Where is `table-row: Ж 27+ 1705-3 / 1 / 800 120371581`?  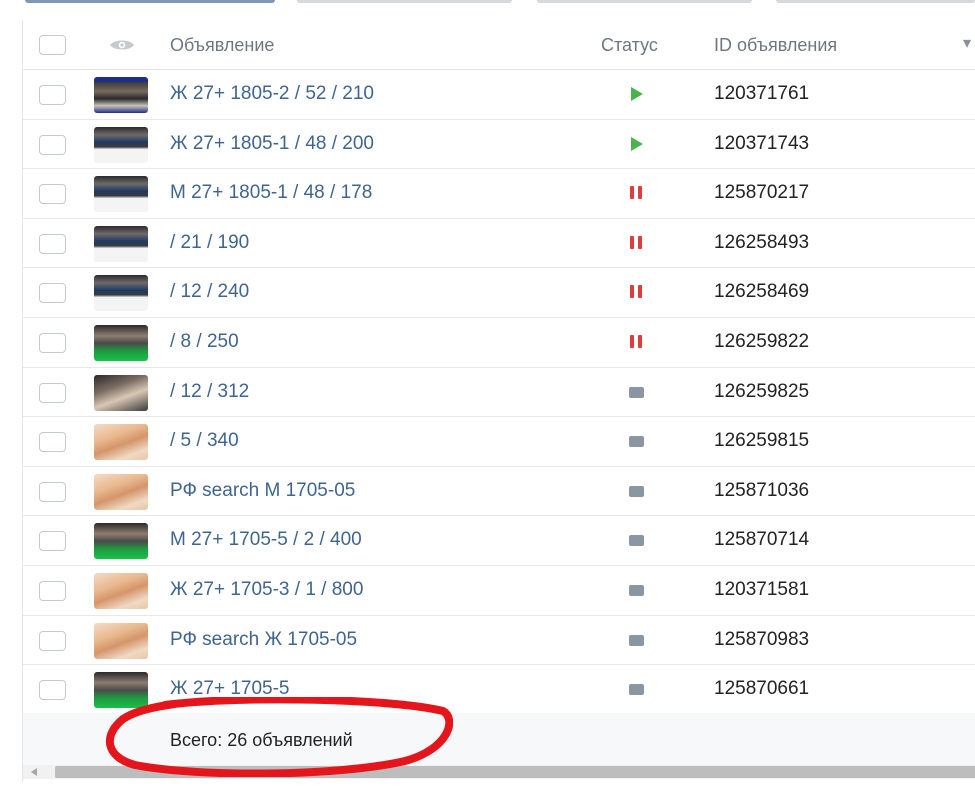 table-row: Ж 27+ 1705-3 / 1 / 800 120371581 is located at coordinates (499, 591).